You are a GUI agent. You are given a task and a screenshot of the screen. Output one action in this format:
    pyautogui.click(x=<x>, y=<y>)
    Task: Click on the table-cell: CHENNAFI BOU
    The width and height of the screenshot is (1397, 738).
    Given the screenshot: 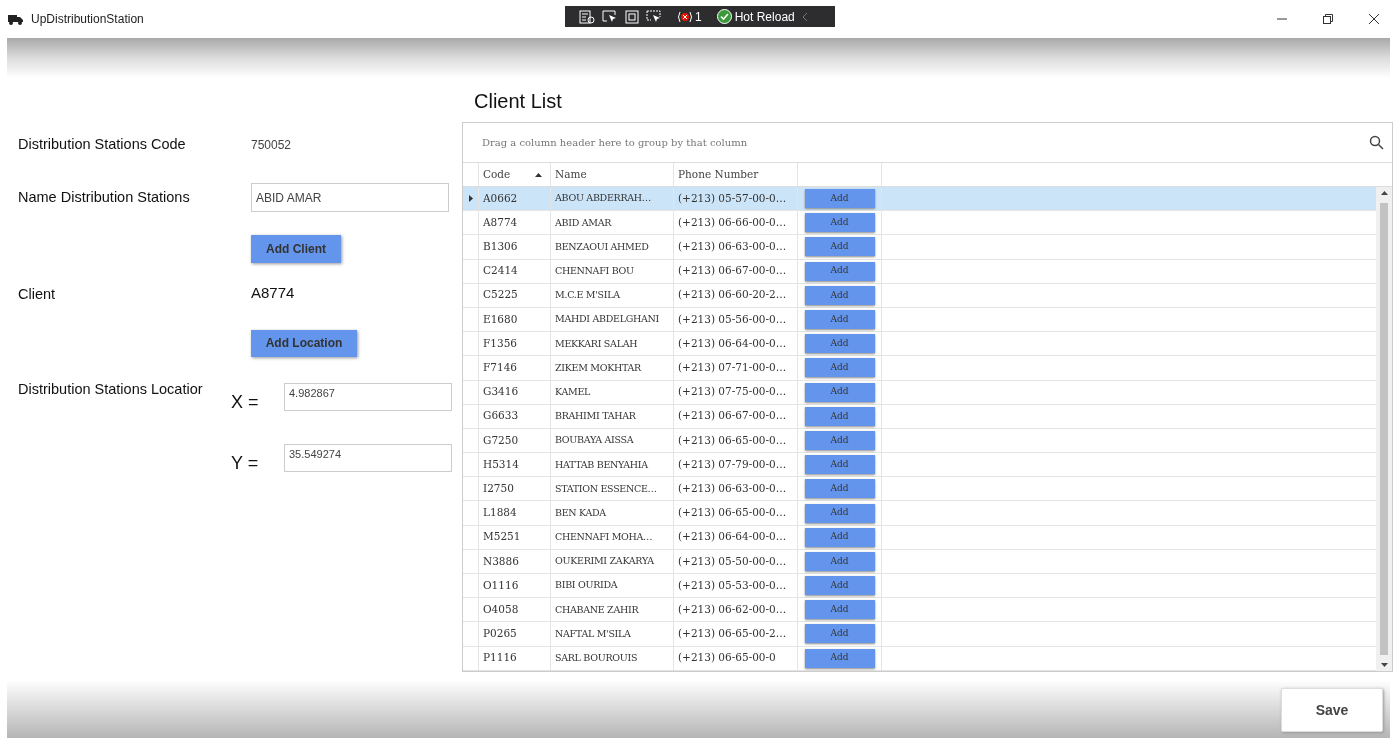 What is the action you would take?
    pyautogui.click(x=612, y=271)
    